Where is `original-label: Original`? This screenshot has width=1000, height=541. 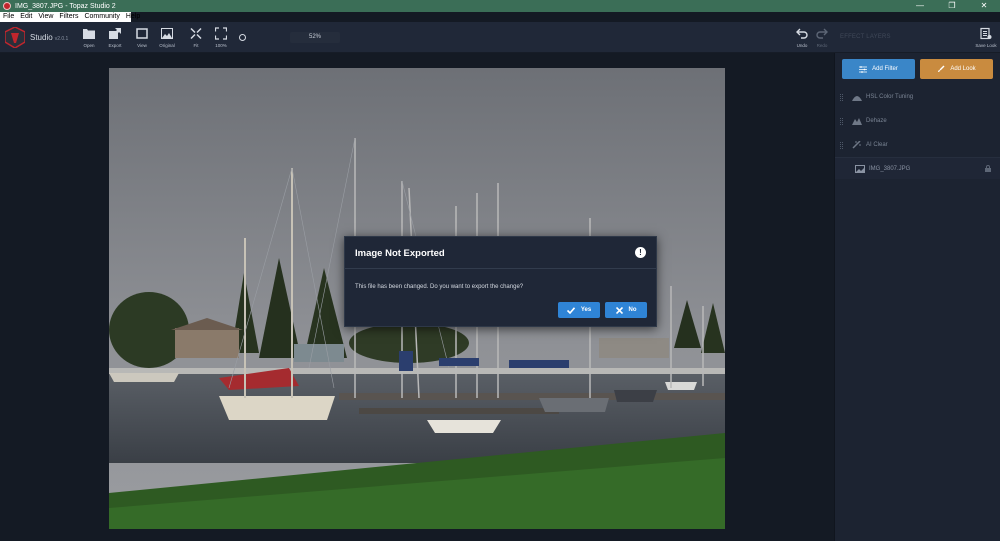
original-label: Original is located at coordinates (167, 45).